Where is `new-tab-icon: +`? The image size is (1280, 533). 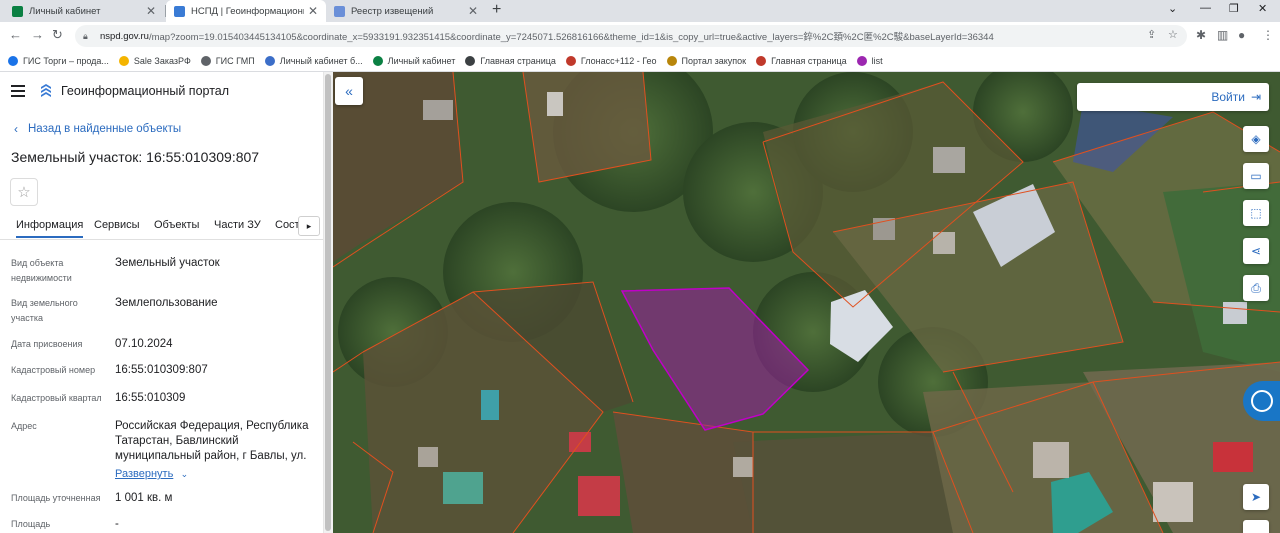
new-tab-icon: + is located at coordinates (496, 10).